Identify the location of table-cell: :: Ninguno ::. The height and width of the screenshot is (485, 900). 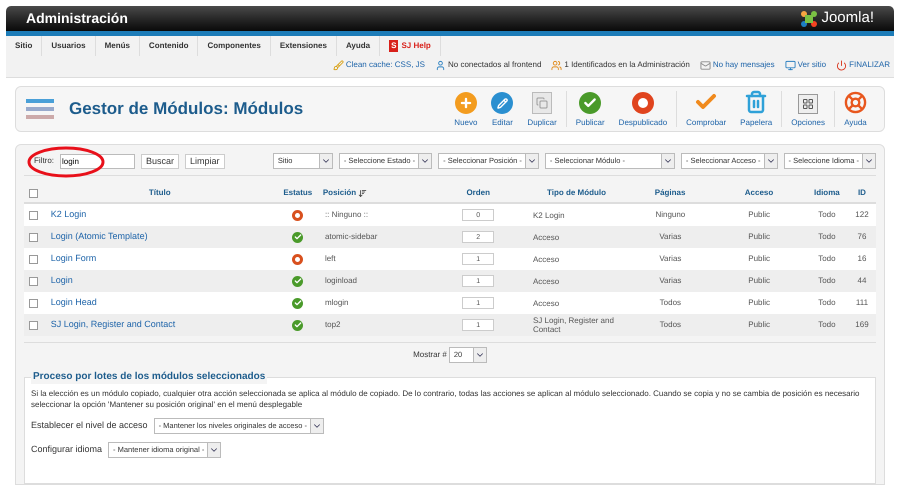
(346, 214).